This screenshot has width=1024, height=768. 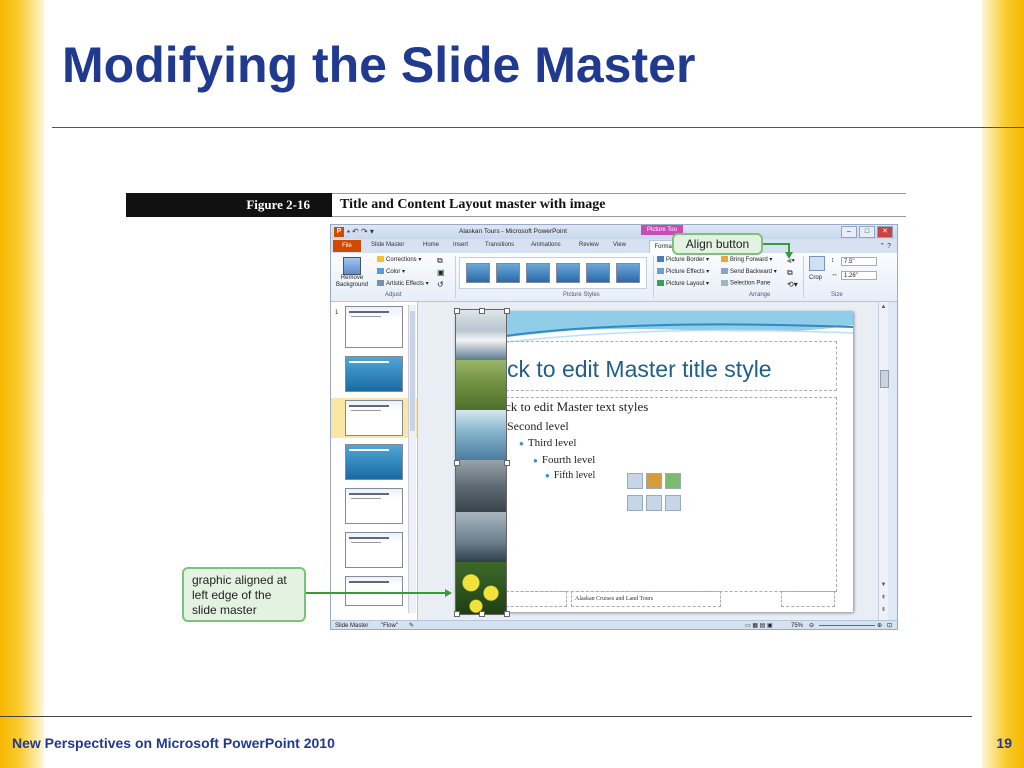 What do you see at coordinates (883, 307) in the screenshot?
I see `scroll-up-icon: ▲` at bounding box center [883, 307].